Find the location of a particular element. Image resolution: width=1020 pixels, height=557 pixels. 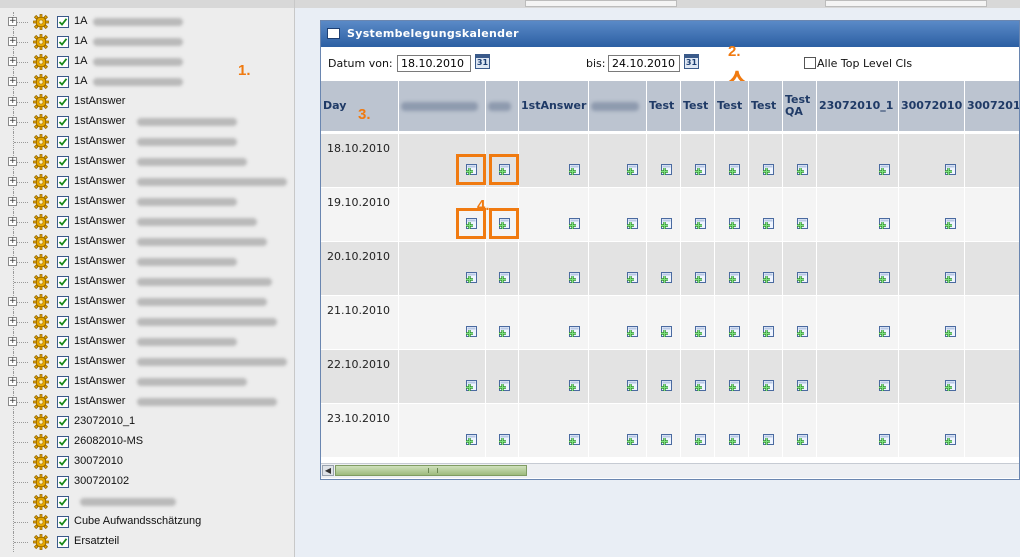

column-header: Test QA is located at coordinates (800, 106).